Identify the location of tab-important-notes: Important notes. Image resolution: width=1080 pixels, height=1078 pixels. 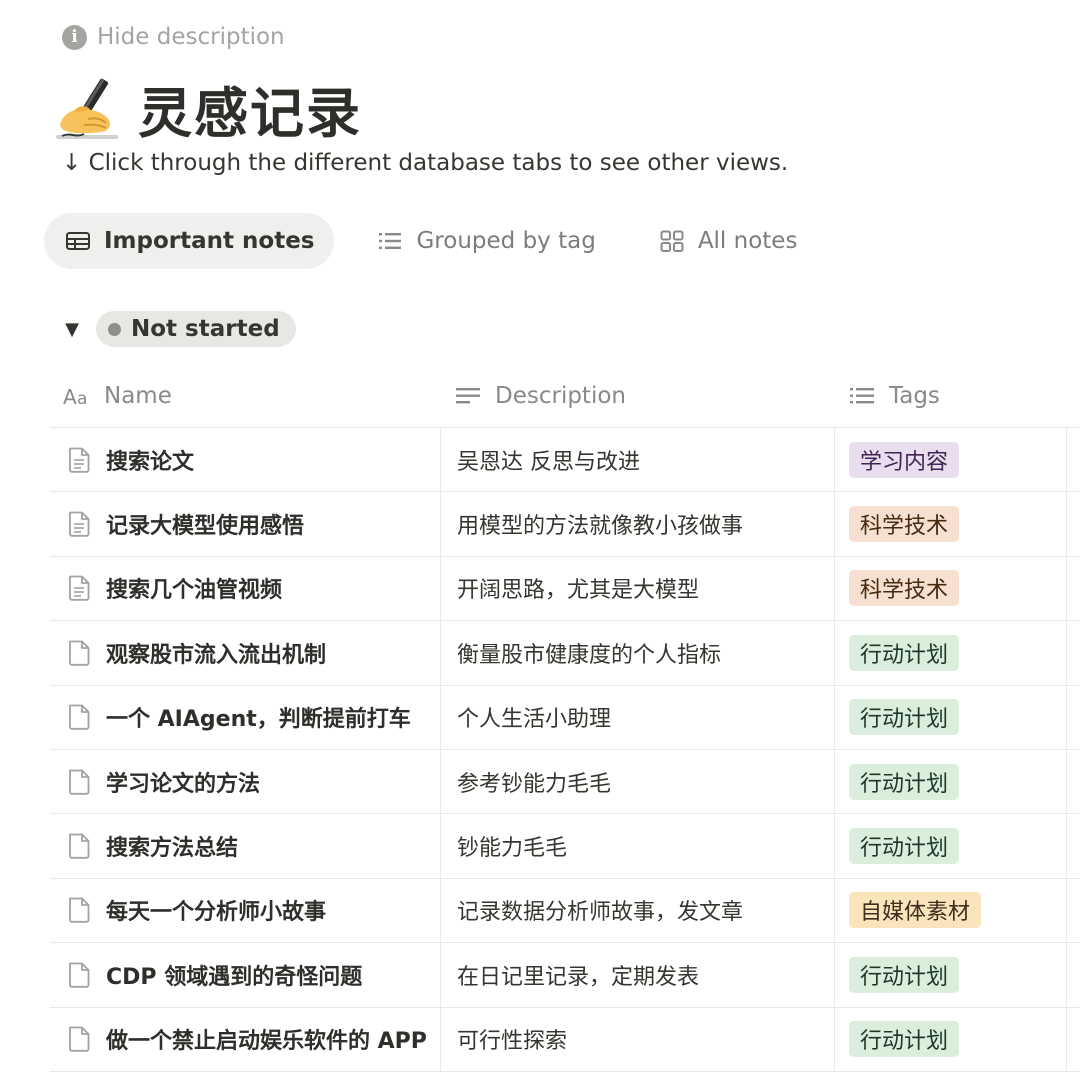
(189, 241).